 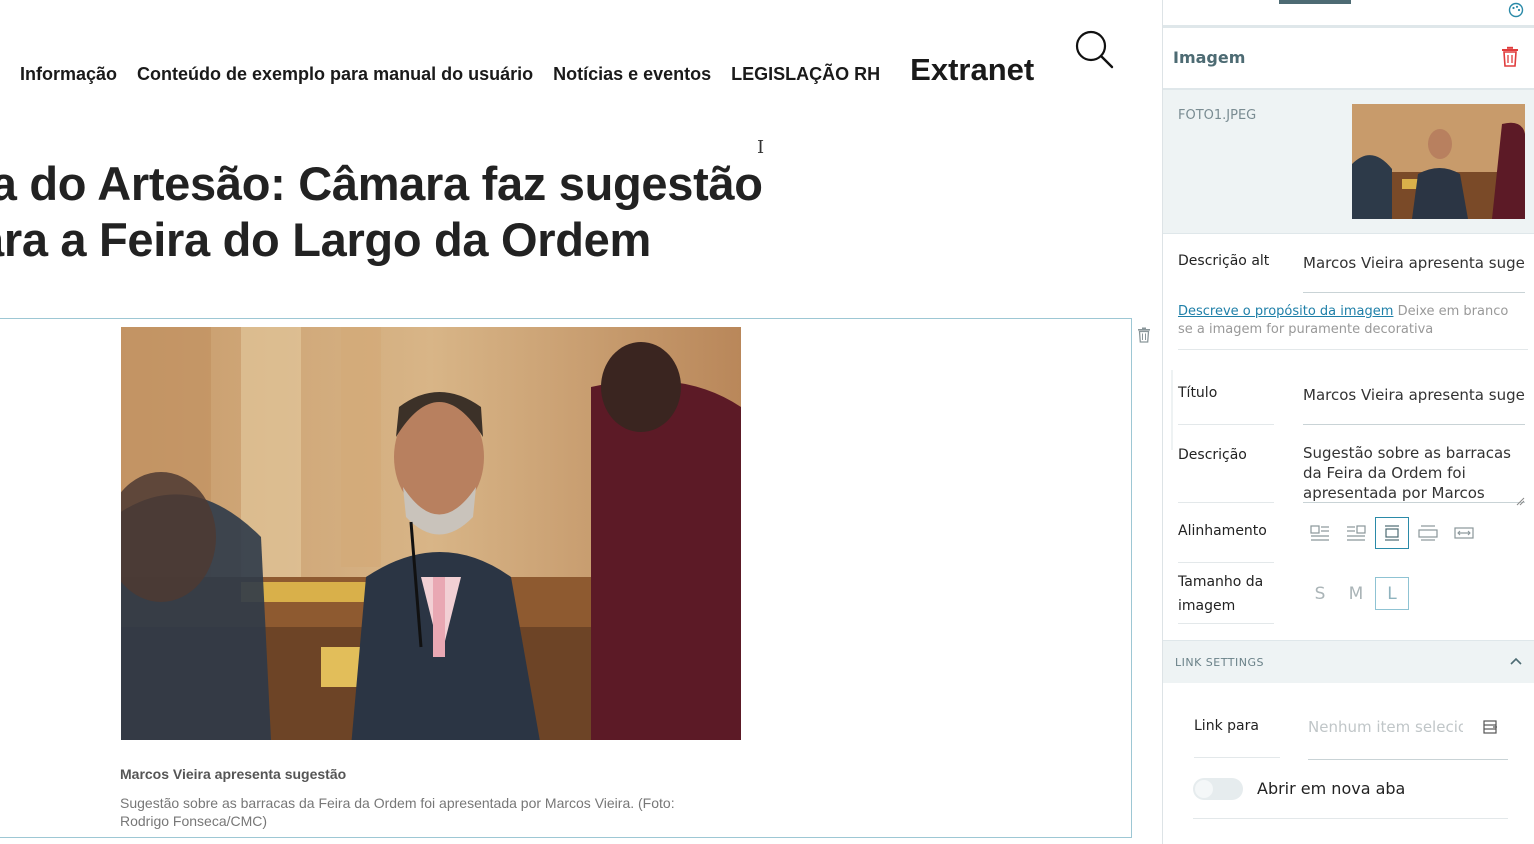 I want to click on description-label: Descrição, so click(x=1212, y=455).